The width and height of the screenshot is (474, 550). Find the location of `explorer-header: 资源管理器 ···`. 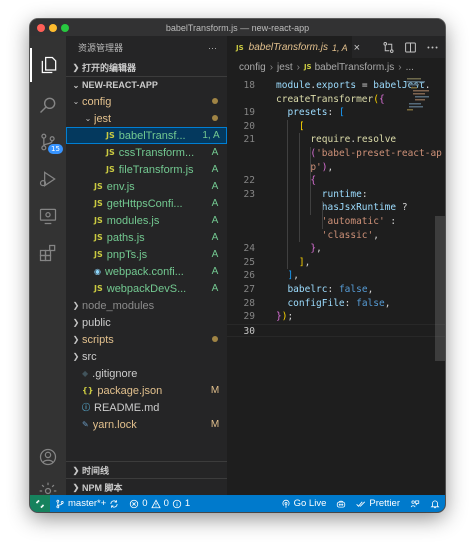

explorer-header: 资源管理器 ··· is located at coordinates (146, 47).